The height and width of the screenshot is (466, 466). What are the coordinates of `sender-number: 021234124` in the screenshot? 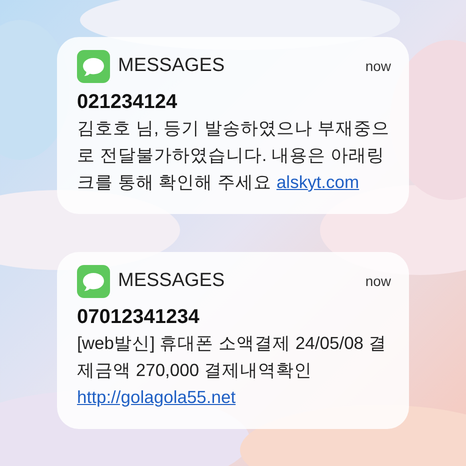 It's located at (127, 102).